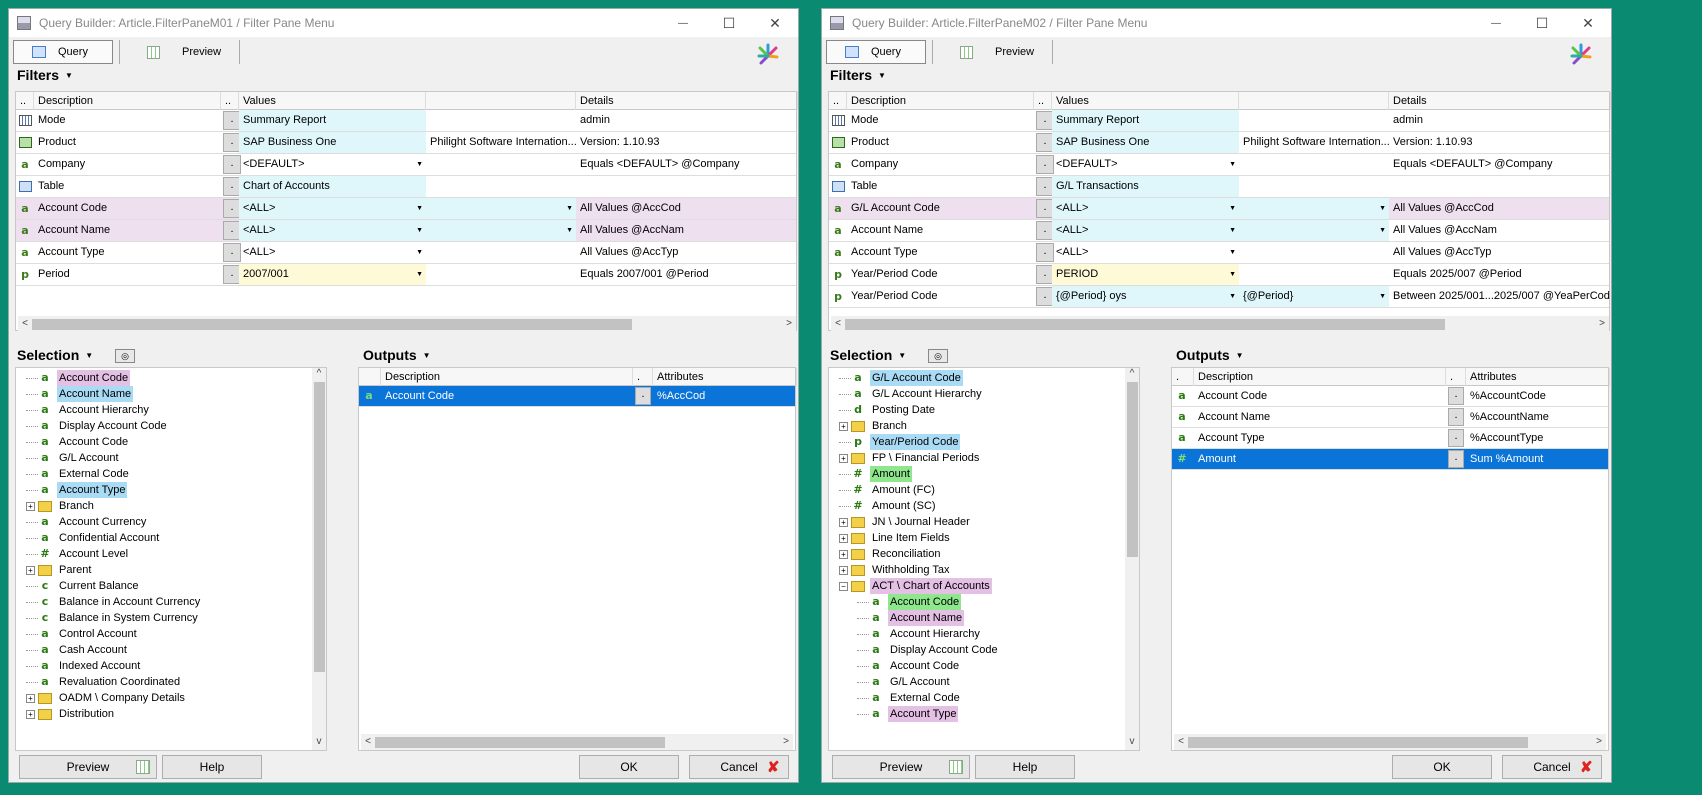 The height and width of the screenshot is (795, 1702). What do you see at coordinates (895, 570) in the screenshot?
I see `tree-folder: + Withholding Tax` at bounding box center [895, 570].